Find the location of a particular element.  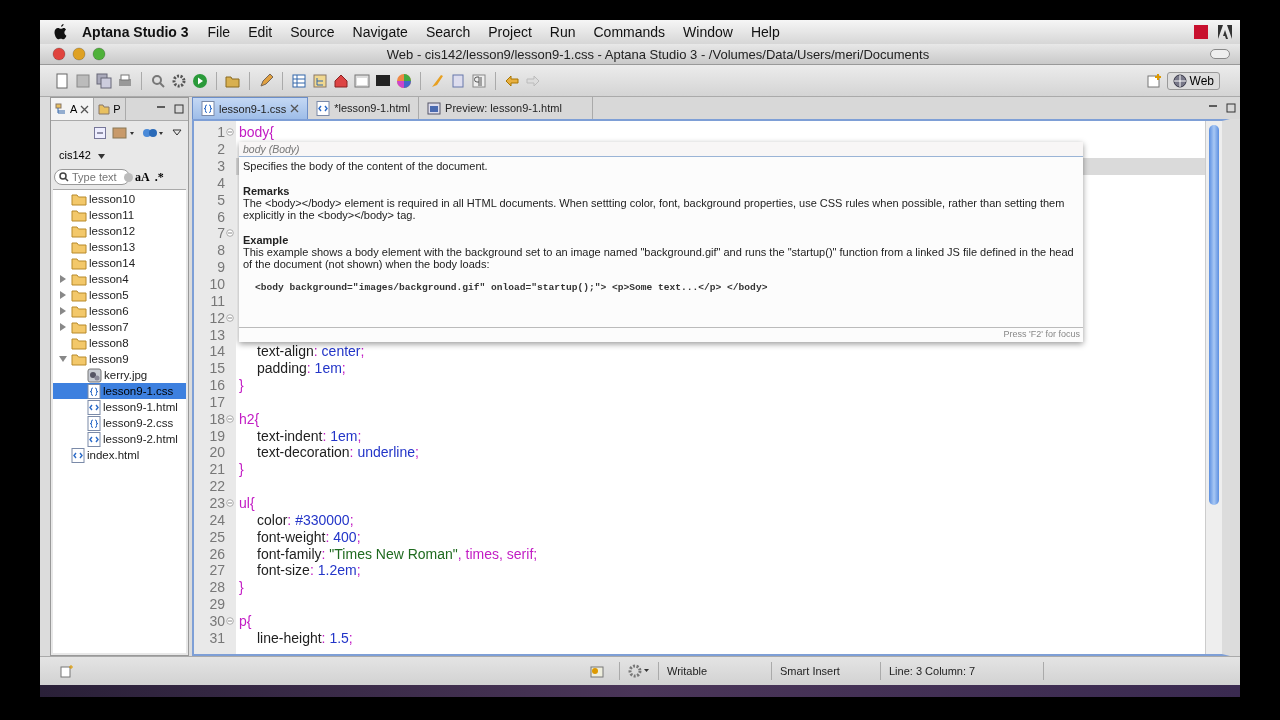

play-icon is located at coordinates (200, 80).